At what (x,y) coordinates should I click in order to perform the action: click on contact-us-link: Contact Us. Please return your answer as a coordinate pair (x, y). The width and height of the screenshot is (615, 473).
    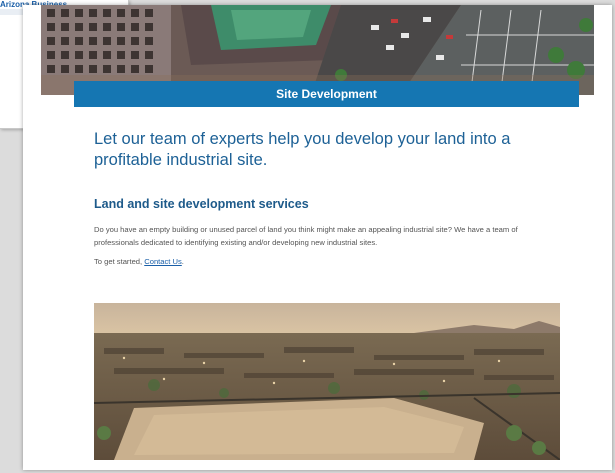
    Looking at the image, I should click on (163, 261).